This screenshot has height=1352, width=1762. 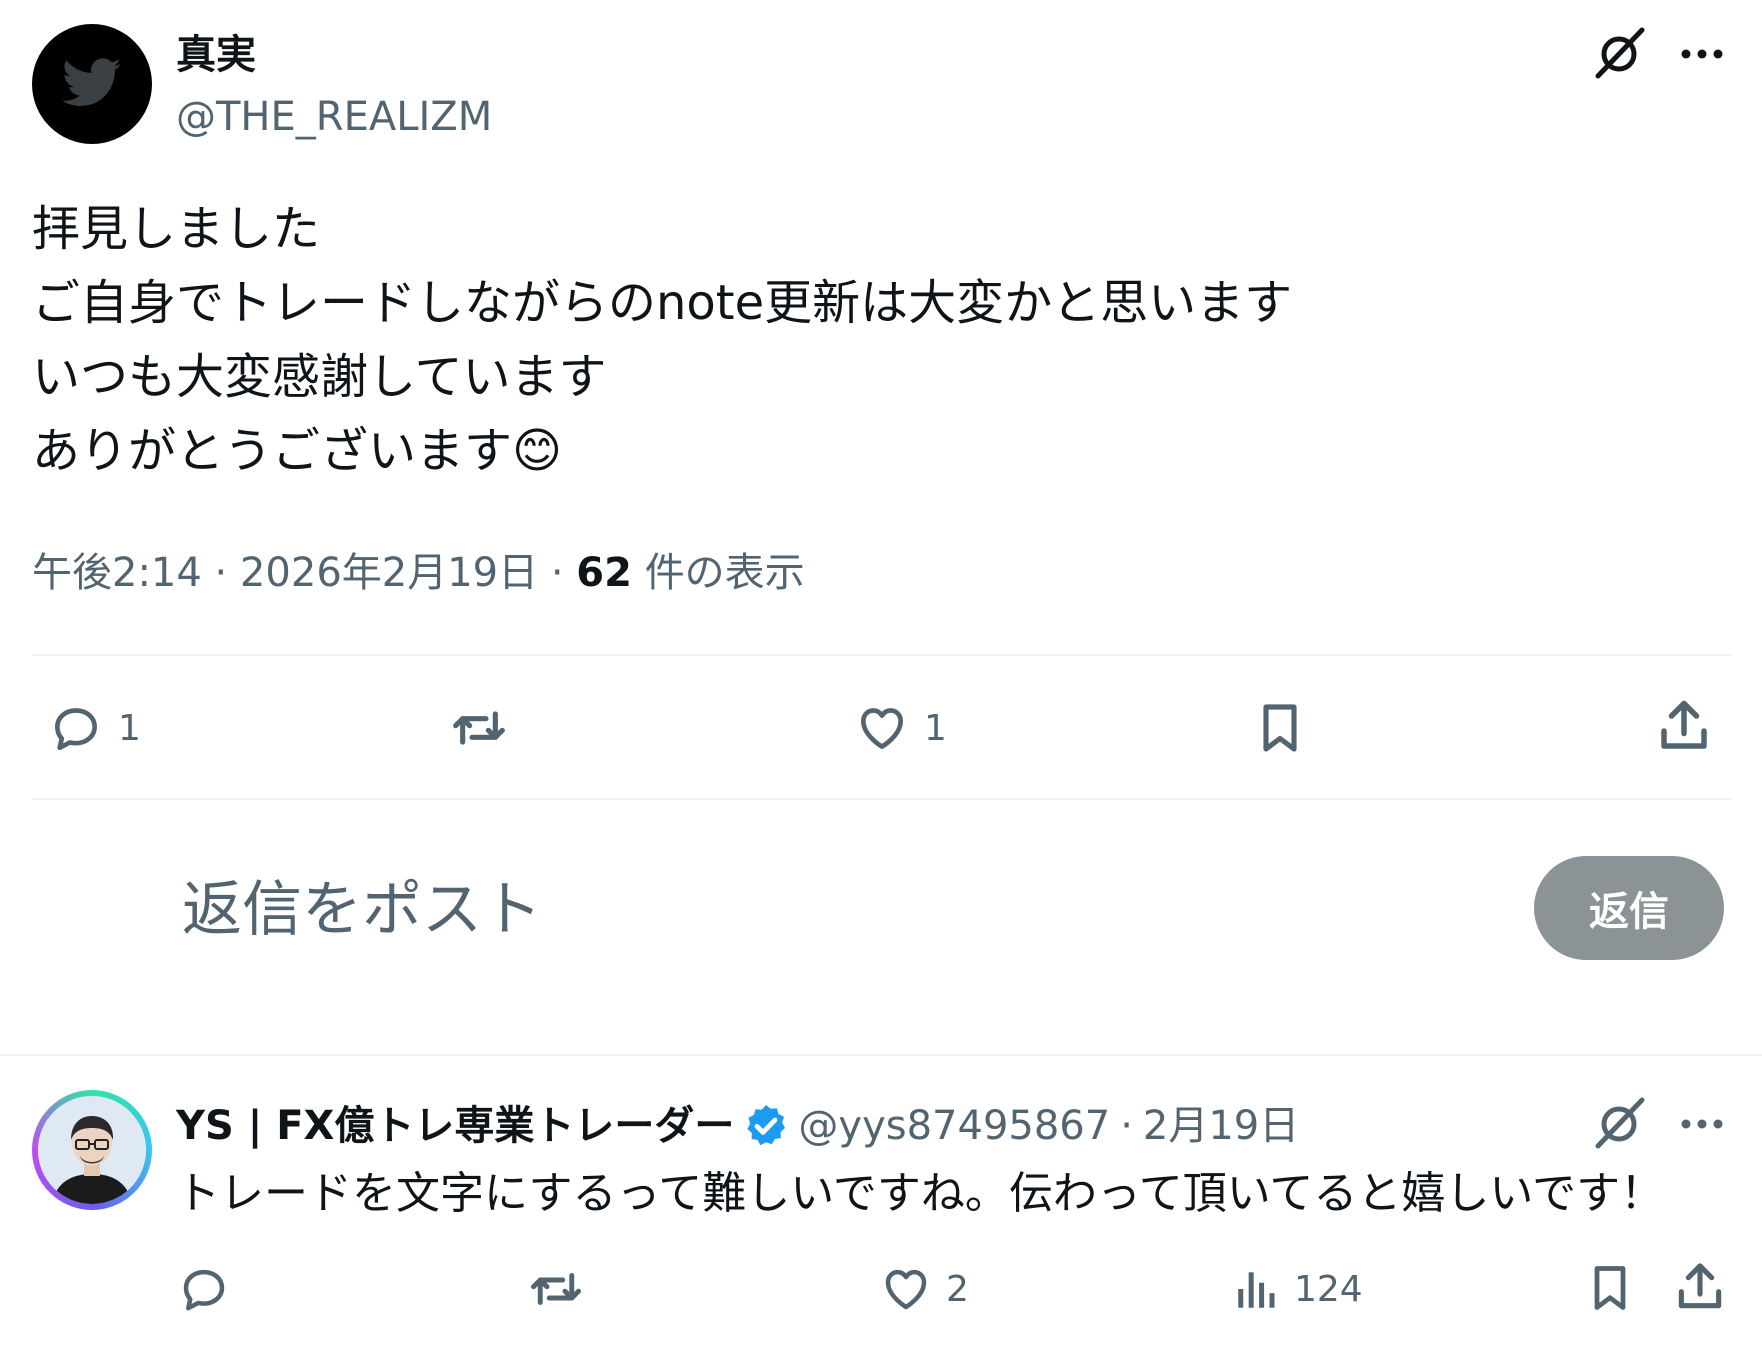 What do you see at coordinates (176, 229) in the screenshot?
I see `tweet-body-line: 拝見しました` at bounding box center [176, 229].